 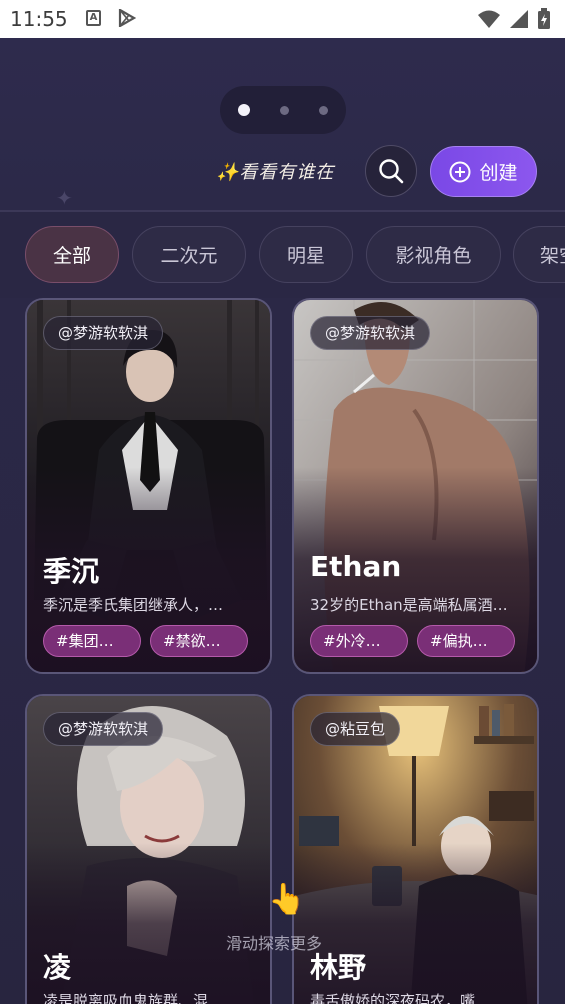 What do you see at coordinates (544, 21) in the screenshot?
I see `battery-icon` at bounding box center [544, 21].